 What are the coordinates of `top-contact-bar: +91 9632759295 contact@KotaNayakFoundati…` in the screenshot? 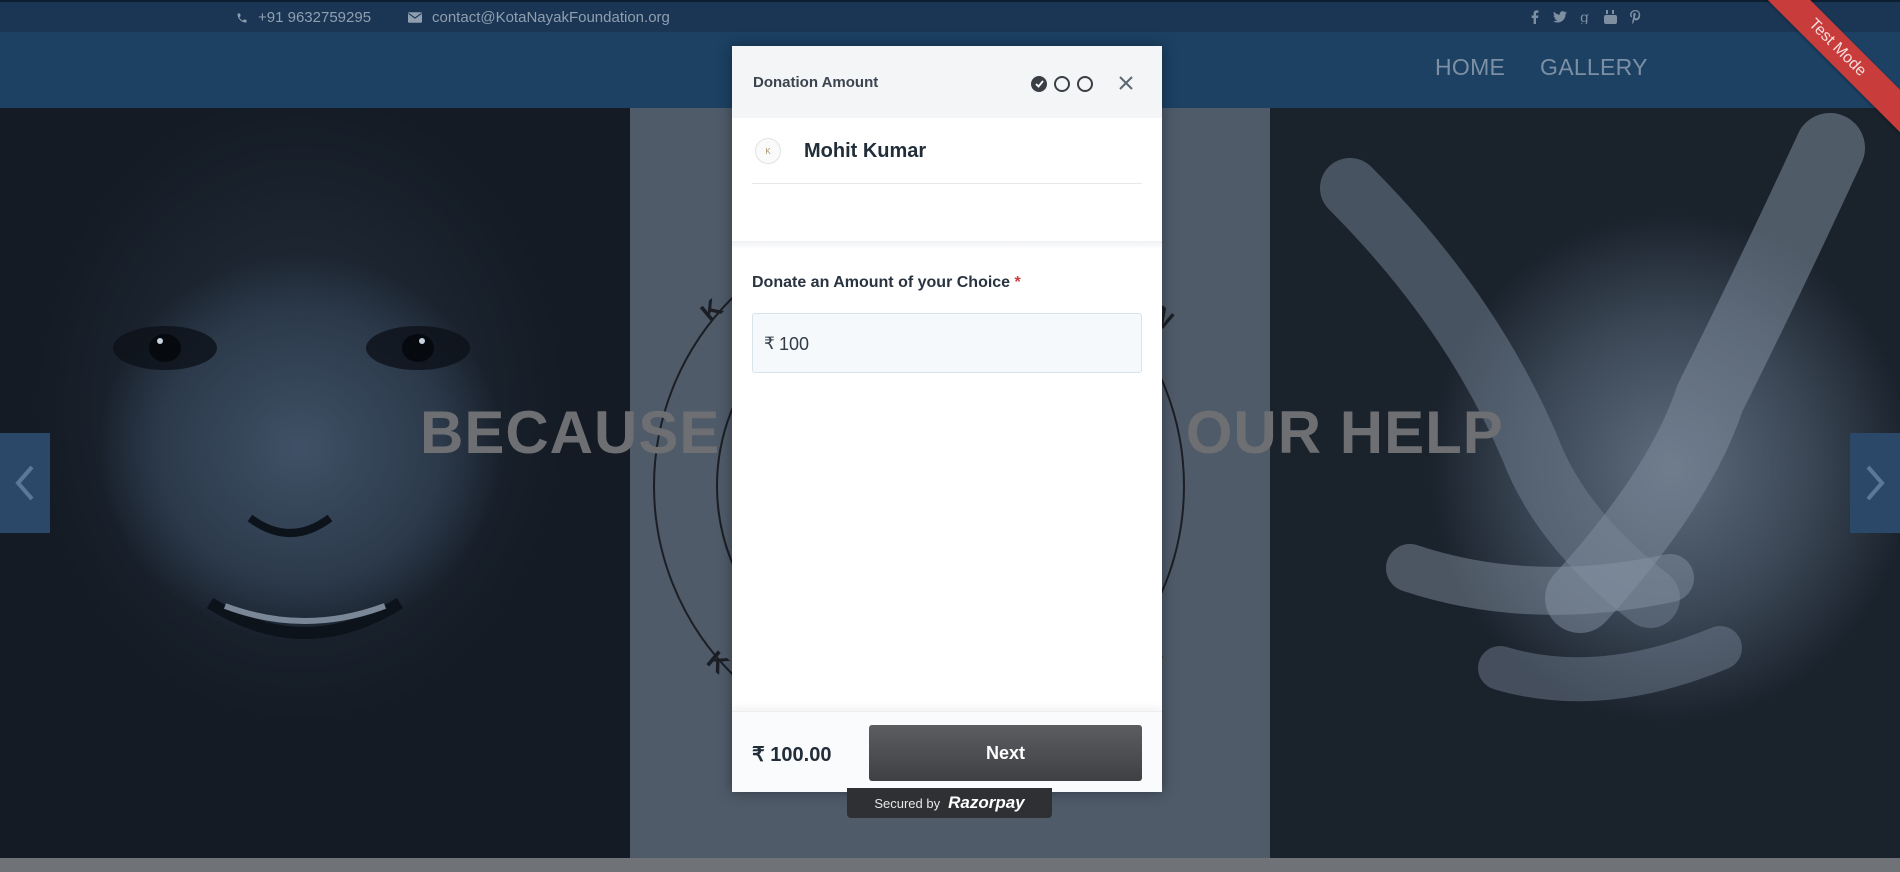 It's located at (950, 16).